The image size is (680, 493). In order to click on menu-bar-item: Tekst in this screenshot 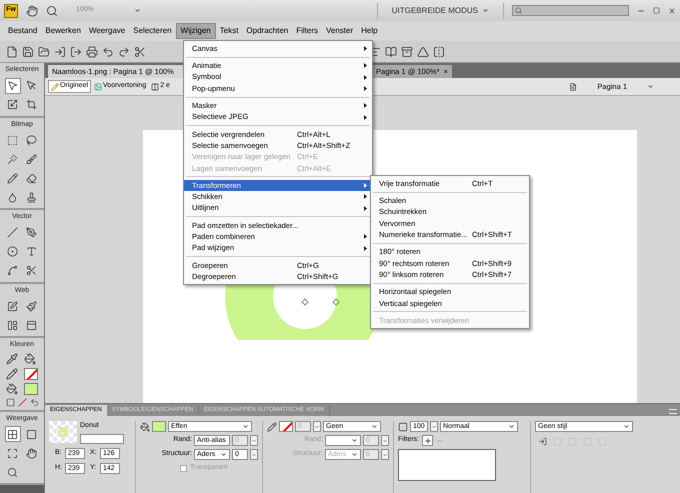, I will do `click(229, 31)`.